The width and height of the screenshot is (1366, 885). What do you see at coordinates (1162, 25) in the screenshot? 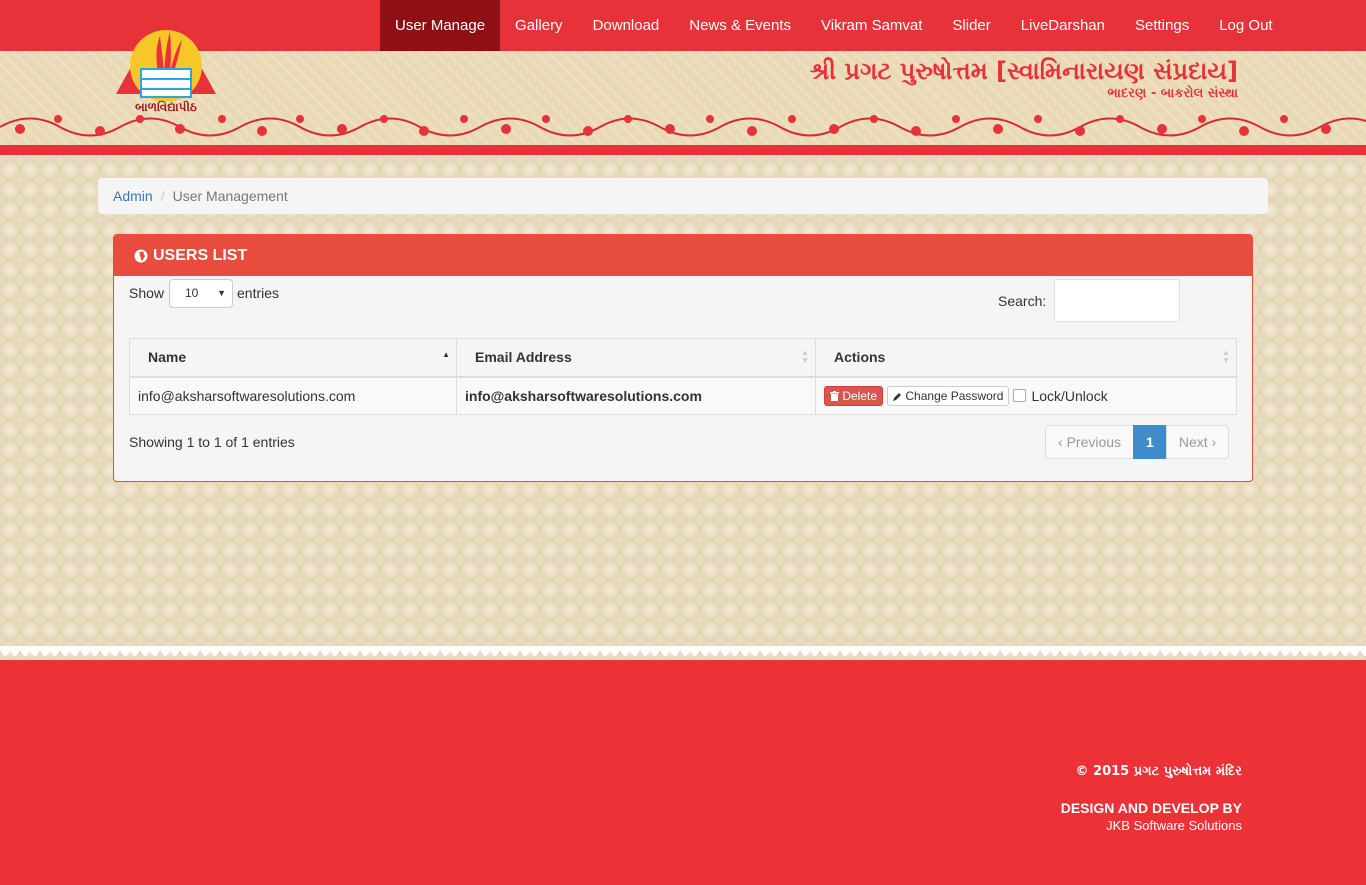
I see `nav-settings: Settings` at bounding box center [1162, 25].